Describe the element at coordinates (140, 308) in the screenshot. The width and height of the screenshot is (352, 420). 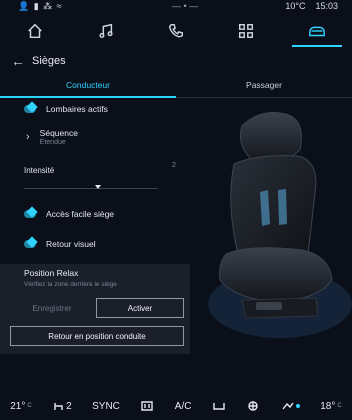
I see `activate-button: Activer` at that location.